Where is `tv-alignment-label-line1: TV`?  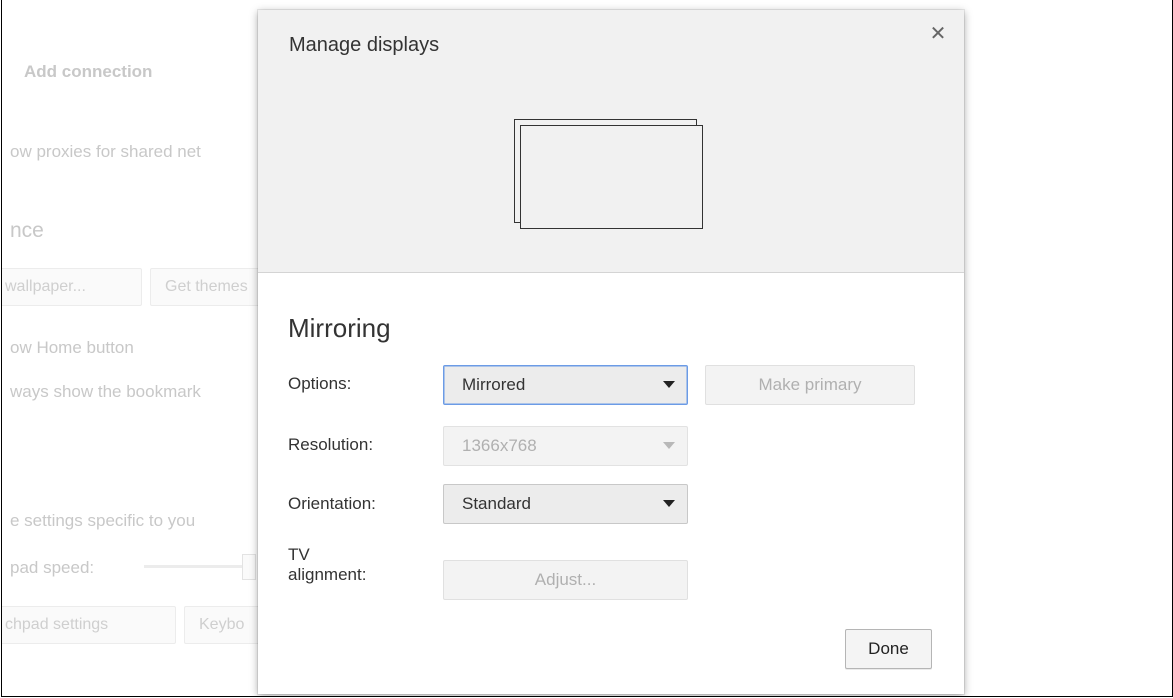 tv-alignment-label-line1: TV is located at coordinates (299, 554).